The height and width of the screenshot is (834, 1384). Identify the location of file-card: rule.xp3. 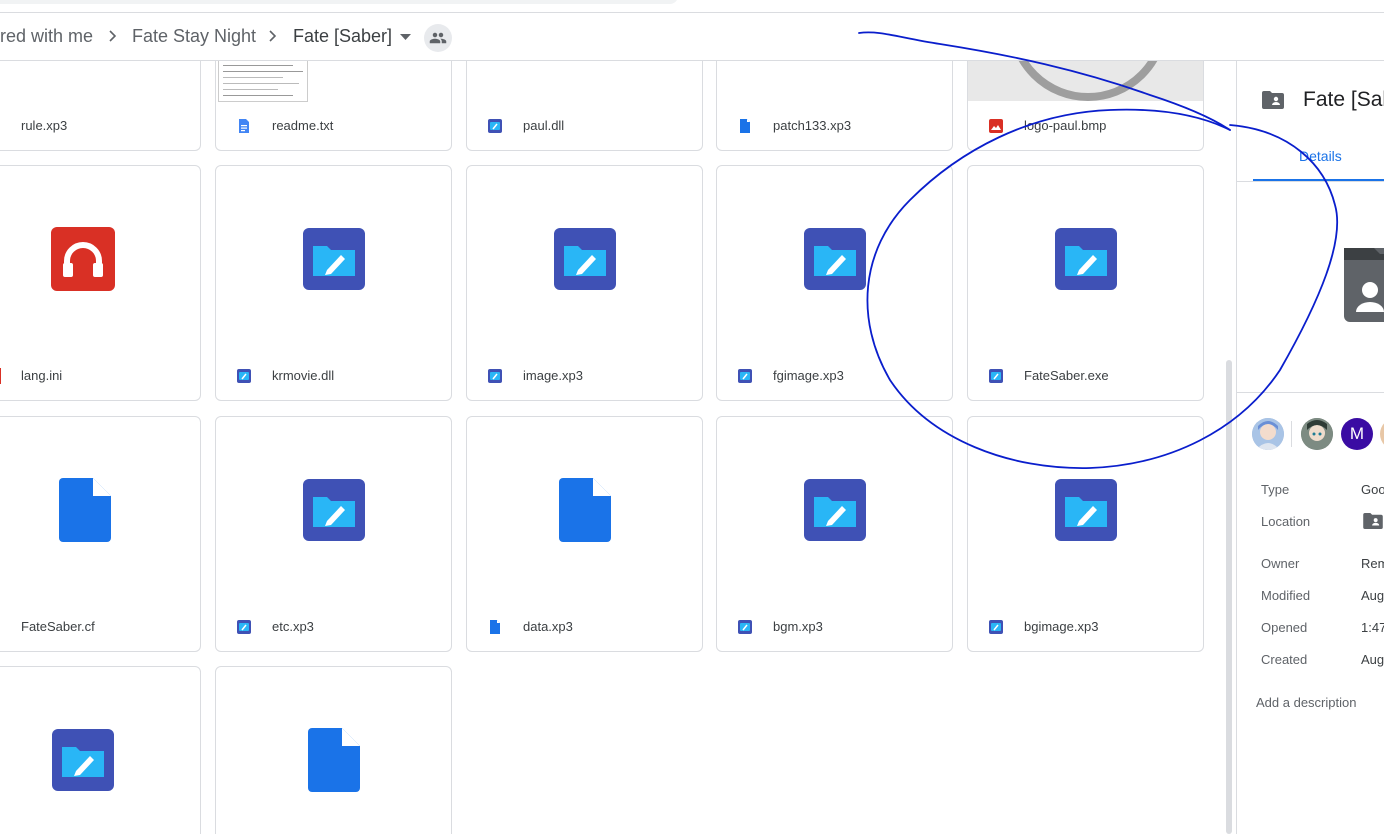
(100, 106).